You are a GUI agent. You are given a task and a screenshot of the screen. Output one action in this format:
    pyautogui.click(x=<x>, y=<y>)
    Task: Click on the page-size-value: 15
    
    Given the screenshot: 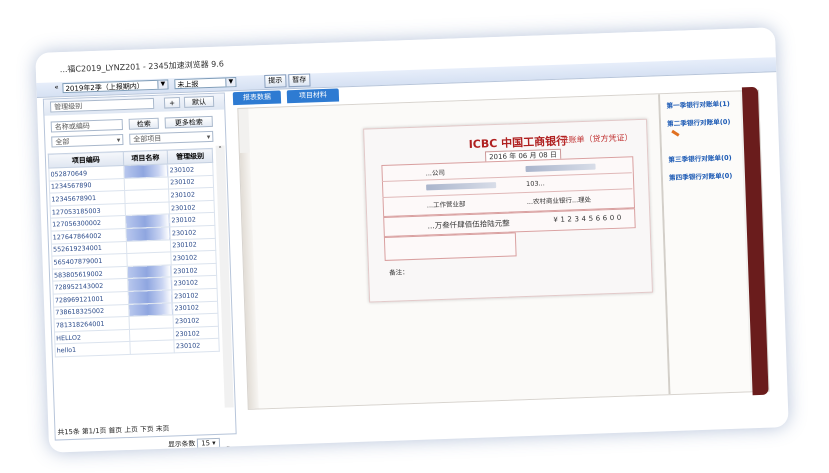 What is the action you would take?
    pyautogui.click(x=206, y=443)
    